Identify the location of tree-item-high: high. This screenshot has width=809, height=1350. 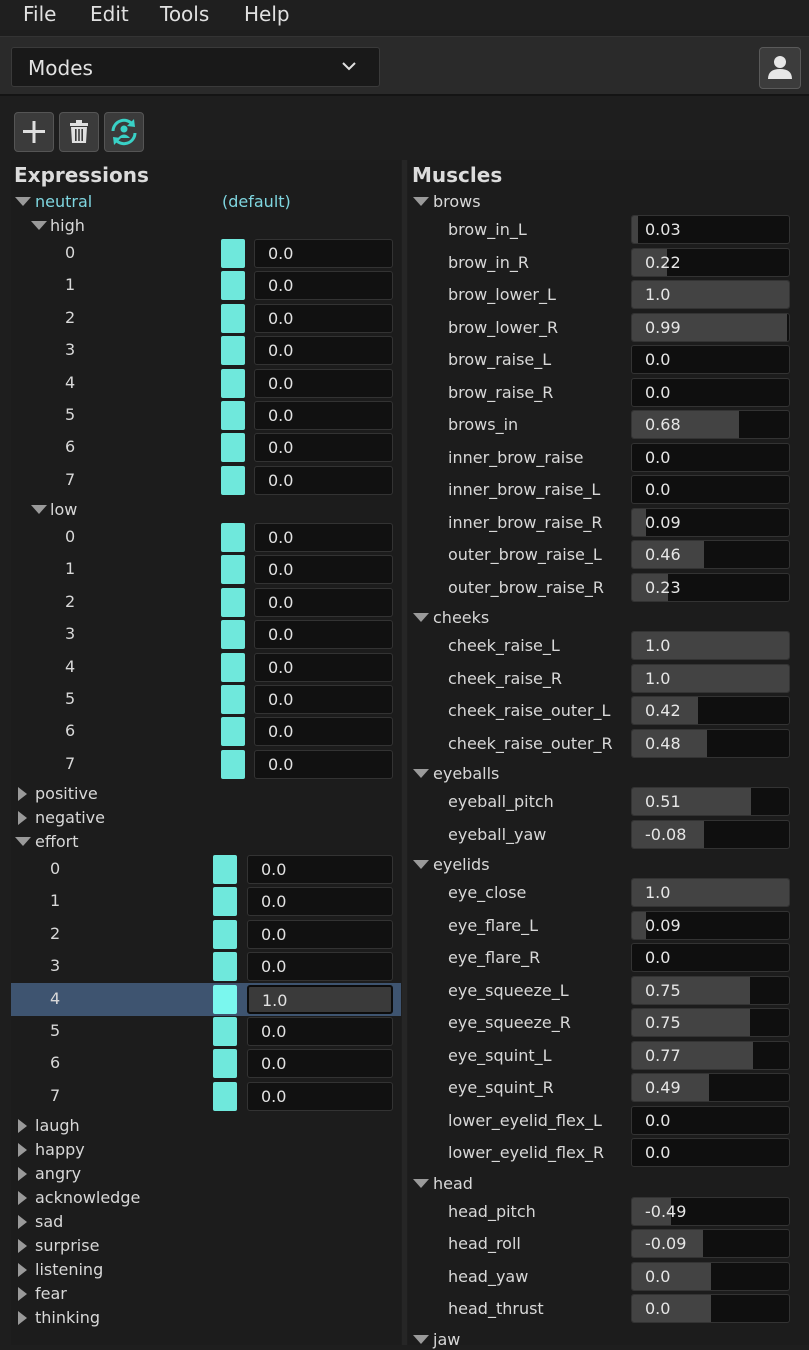
(67, 225).